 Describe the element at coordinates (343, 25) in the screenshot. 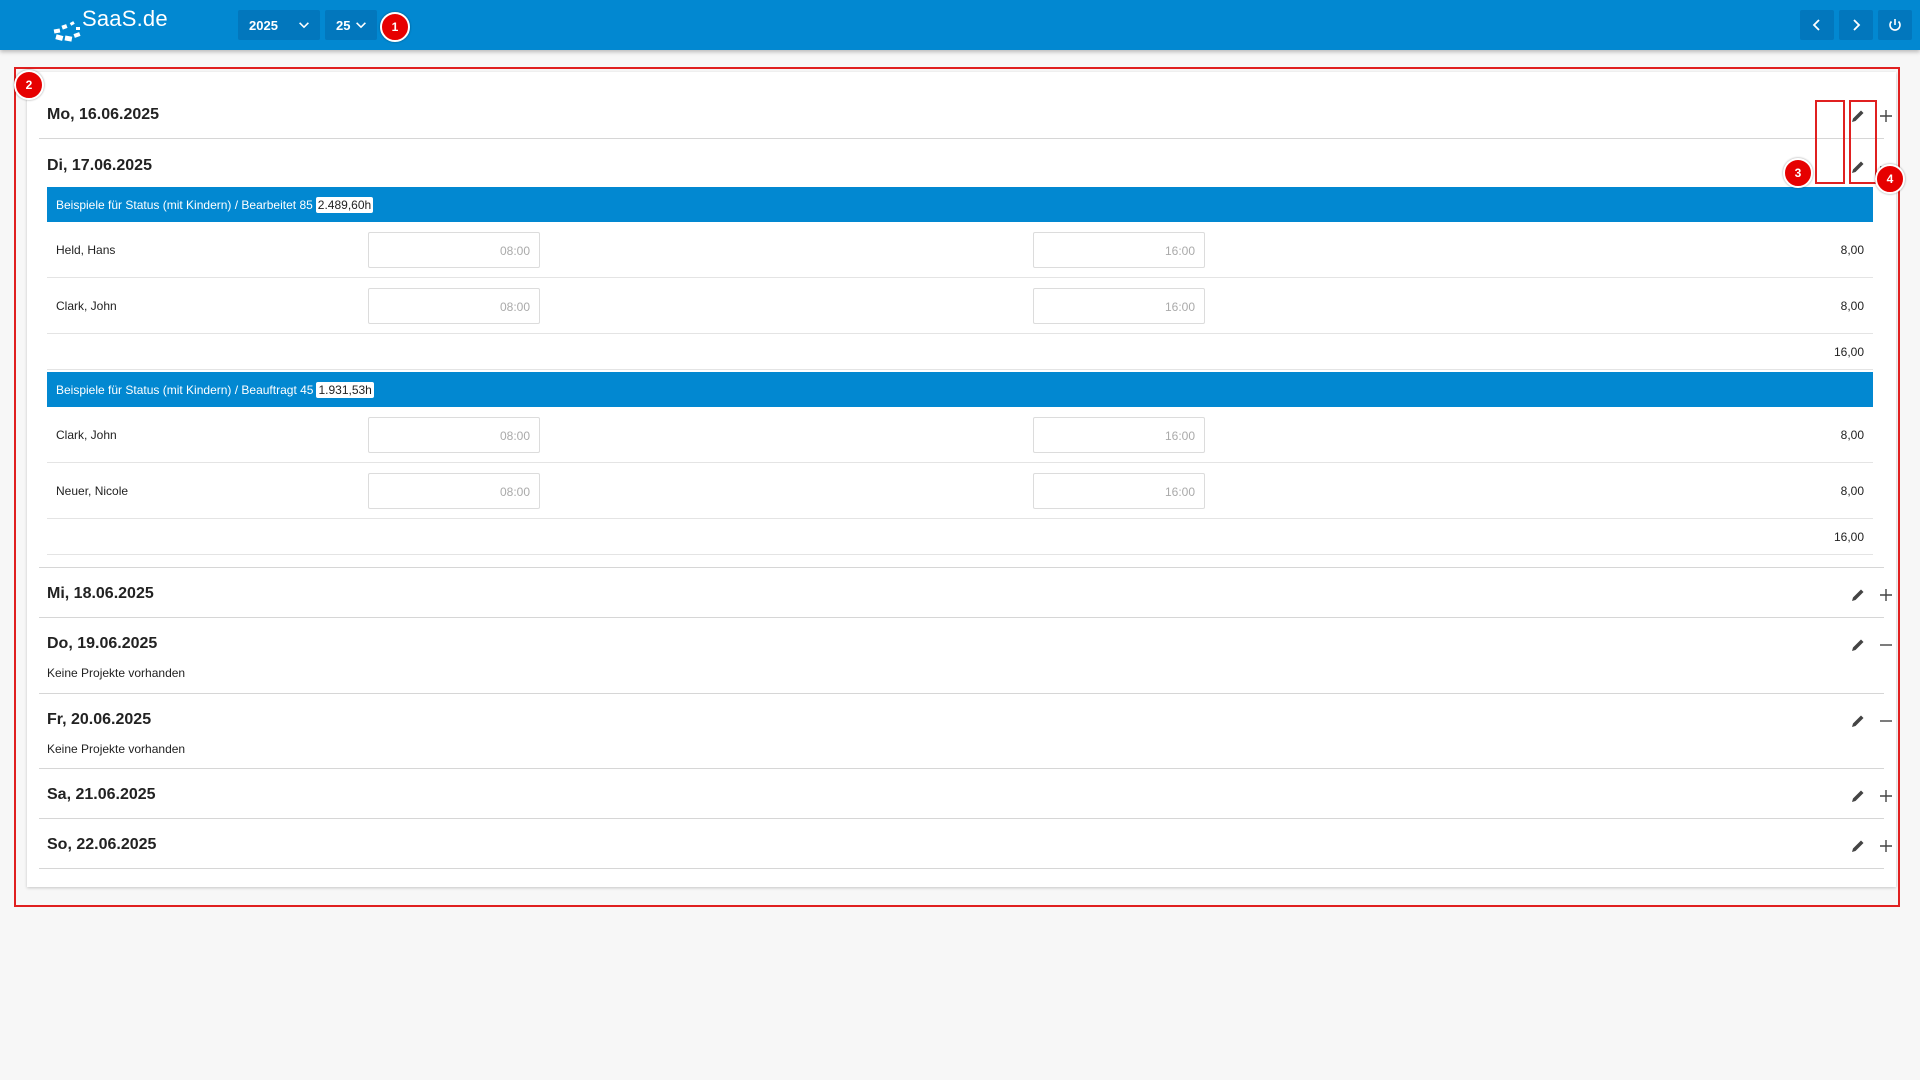

I see `week-select-value: 25` at that location.